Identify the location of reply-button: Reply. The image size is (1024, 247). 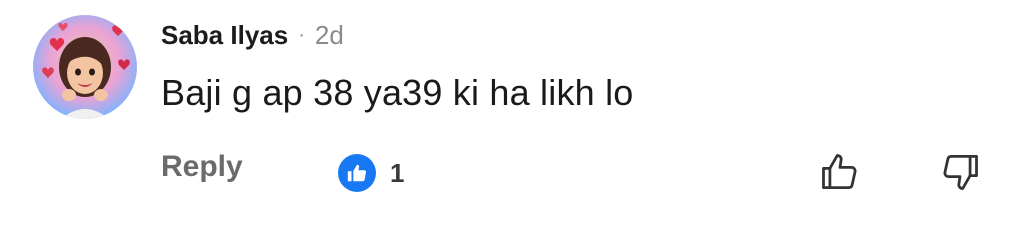
(202, 167).